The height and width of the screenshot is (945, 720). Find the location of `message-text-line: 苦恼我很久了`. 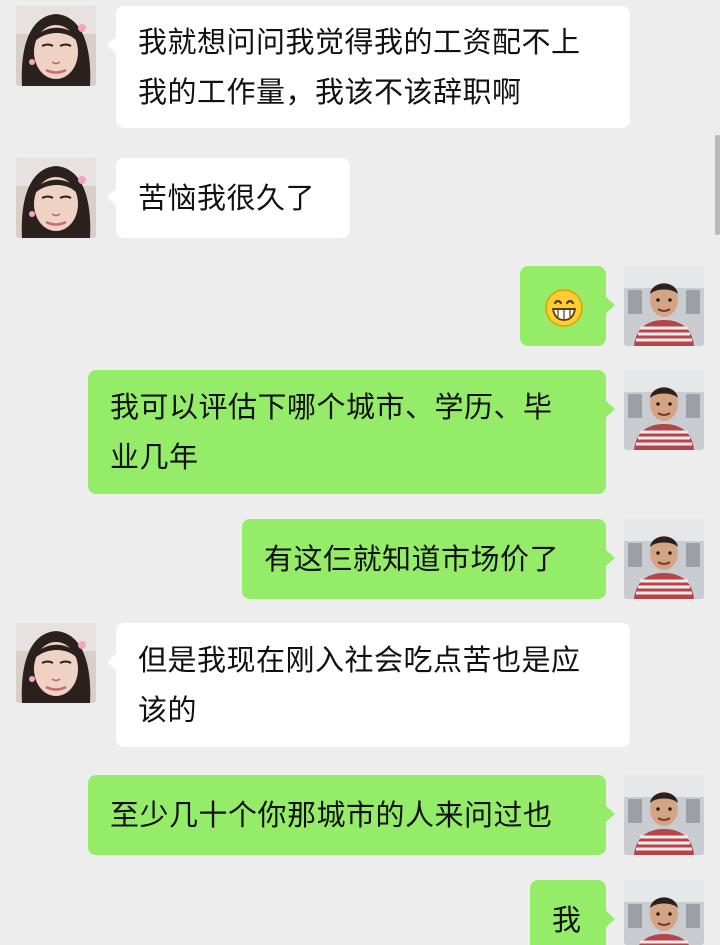

message-text-line: 苦恼我很久了 is located at coordinates (227, 198).